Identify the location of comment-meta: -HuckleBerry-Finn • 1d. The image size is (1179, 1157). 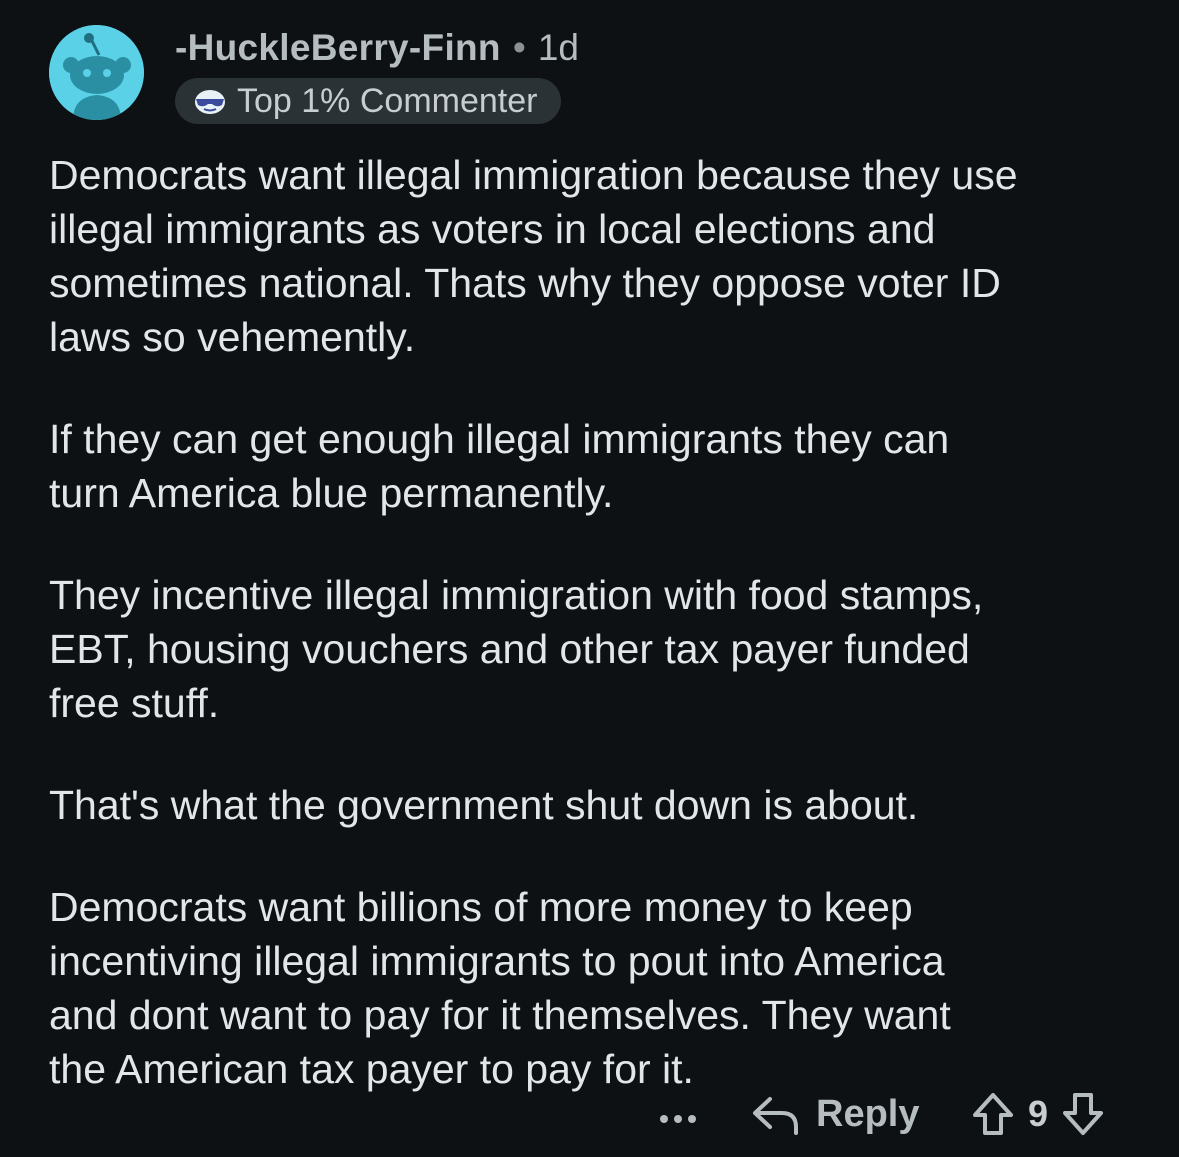
(377, 48).